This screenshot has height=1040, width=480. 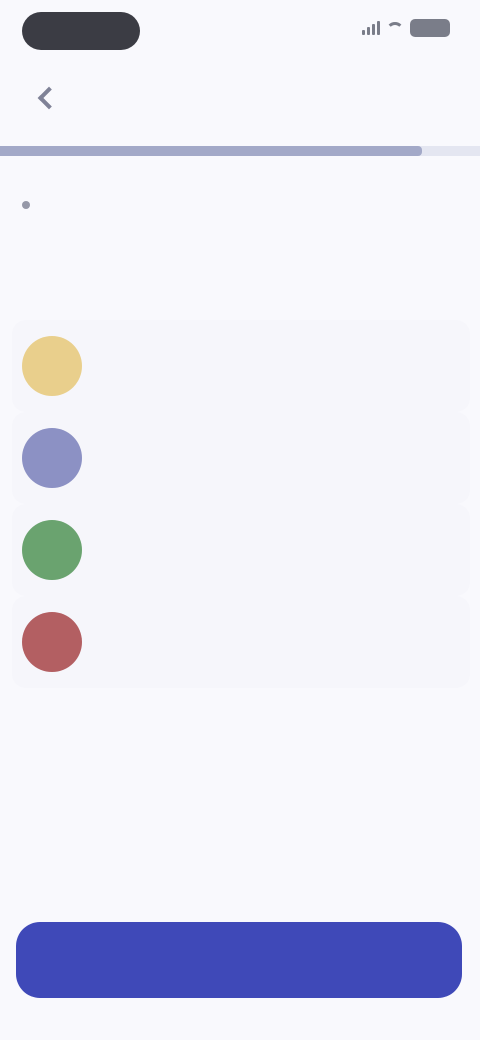 What do you see at coordinates (49, 98) in the screenshot?
I see `chevron-left-icon` at bounding box center [49, 98].